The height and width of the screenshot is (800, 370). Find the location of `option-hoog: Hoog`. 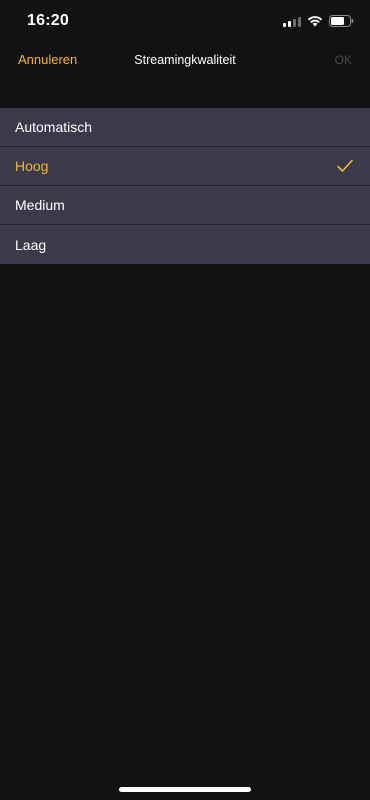

option-hoog: Hoog is located at coordinates (185, 166).